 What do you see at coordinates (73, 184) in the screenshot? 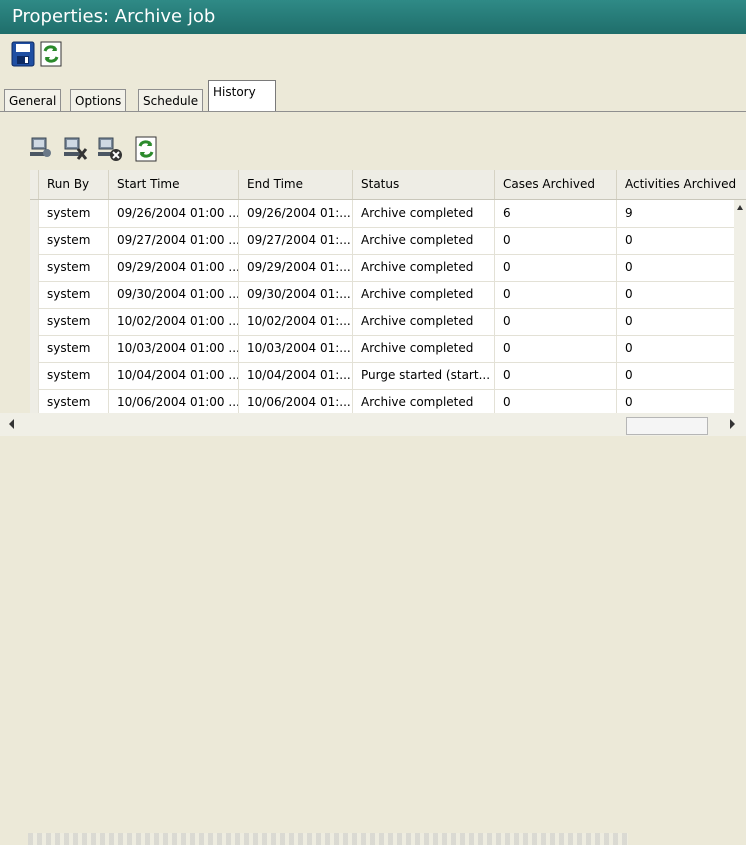
I see `col-run-by: Run By` at bounding box center [73, 184].